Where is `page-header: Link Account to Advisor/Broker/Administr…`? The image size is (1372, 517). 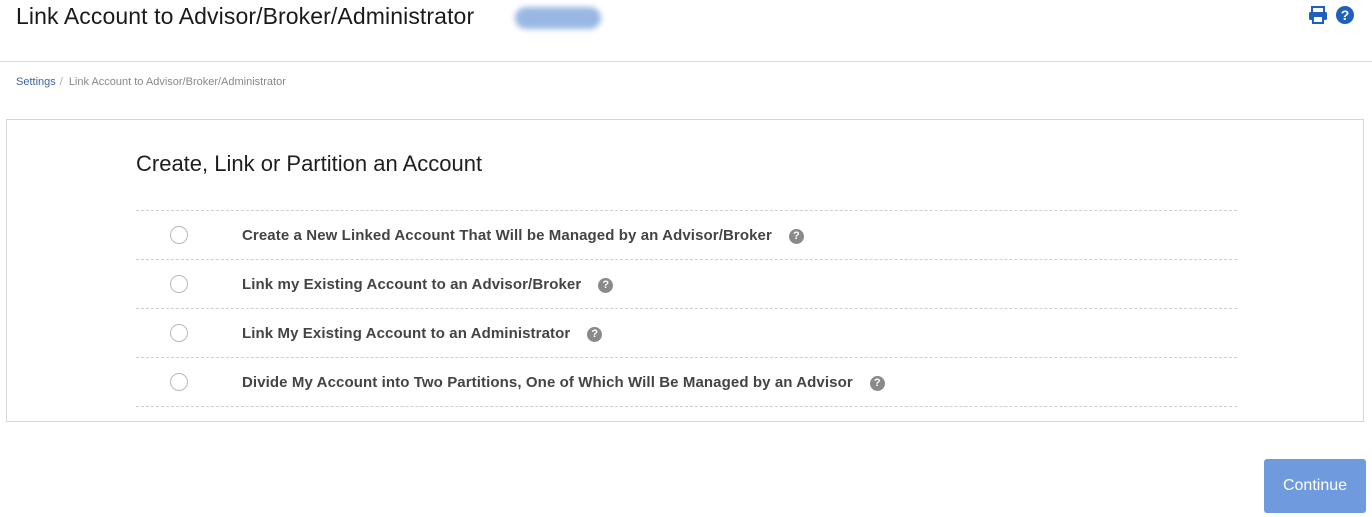
page-header: Link Account to Advisor/Broker/Administr… is located at coordinates (686, 31).